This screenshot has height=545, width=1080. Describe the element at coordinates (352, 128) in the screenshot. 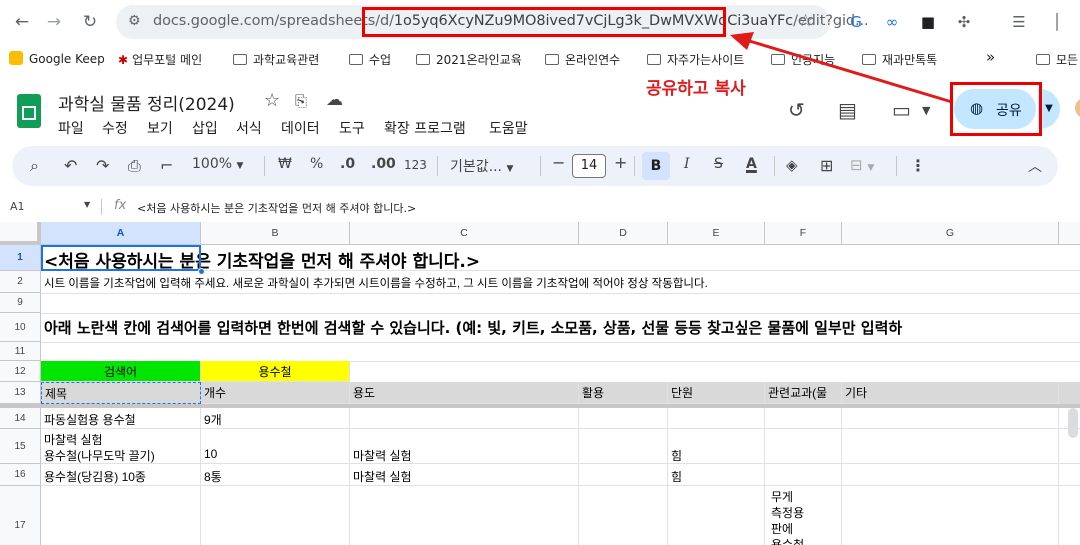

I see `menu-tools: 도구` at that location.